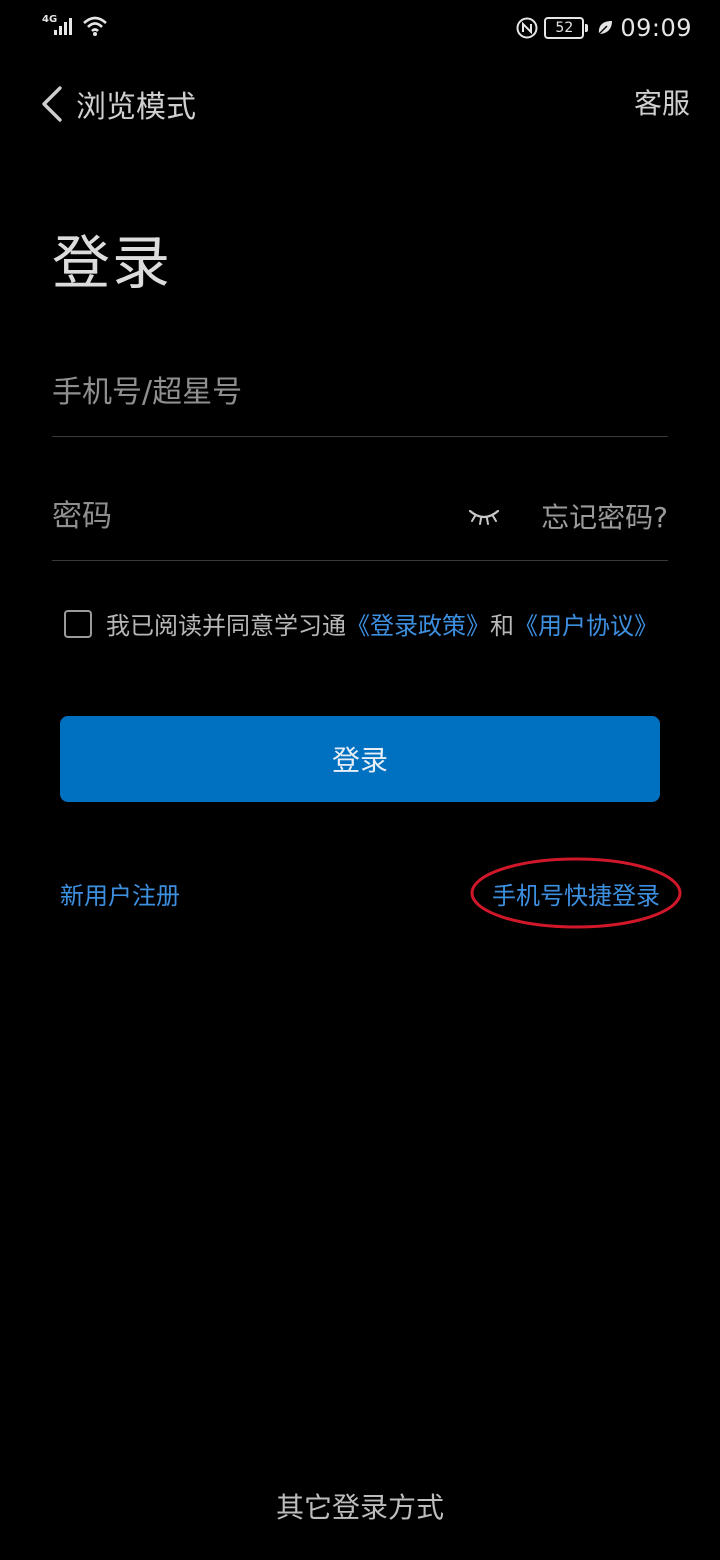 This screenshot has width=720, height=1560. What do you see at coordinates (226, 626) in the screenshot?
I see `agreement-prefix: 我已阅读并同意学习通` at bounding box center [226, 626].